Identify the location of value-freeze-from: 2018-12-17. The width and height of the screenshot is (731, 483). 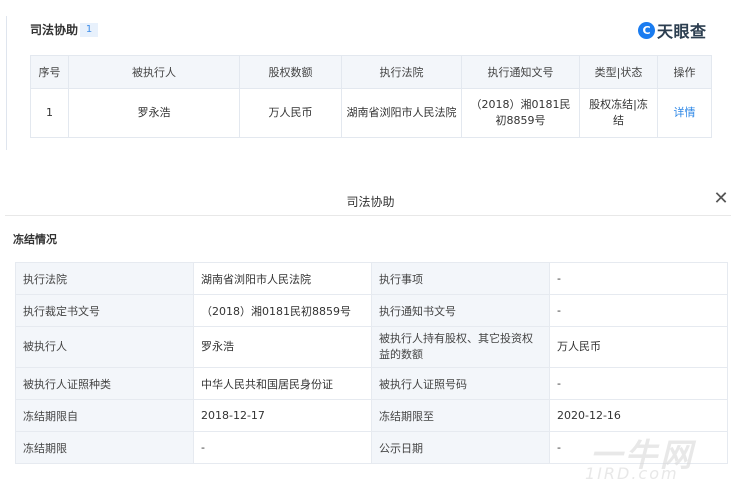
(282, 415).